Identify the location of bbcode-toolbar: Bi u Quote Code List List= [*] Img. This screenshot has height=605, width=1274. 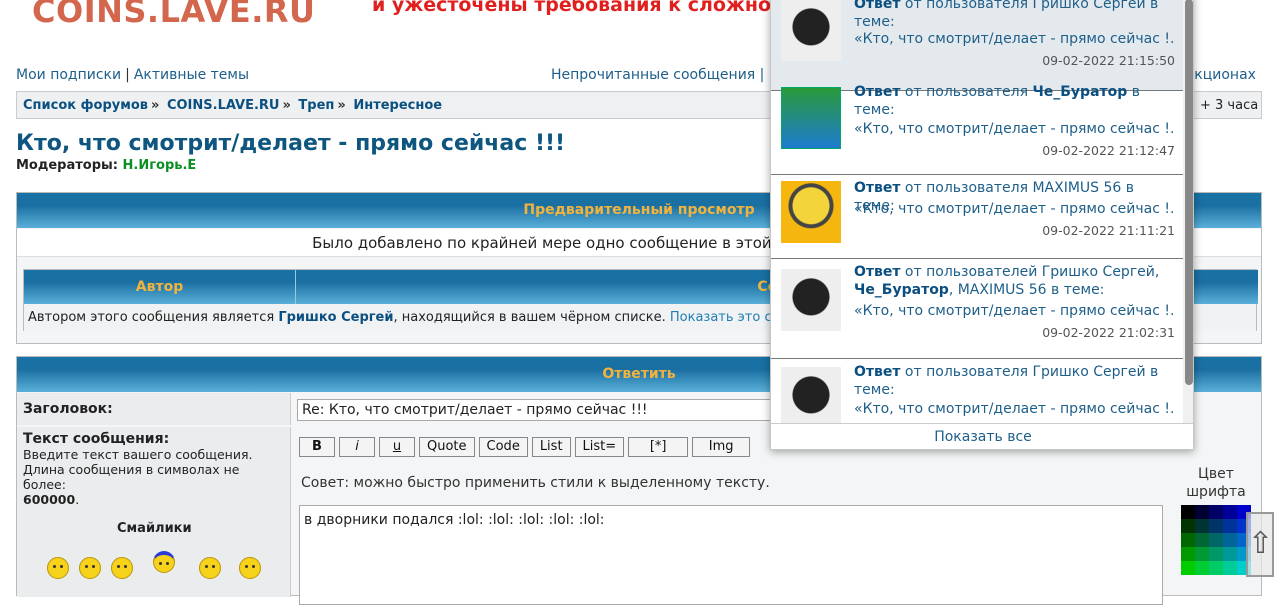
(526, 447).